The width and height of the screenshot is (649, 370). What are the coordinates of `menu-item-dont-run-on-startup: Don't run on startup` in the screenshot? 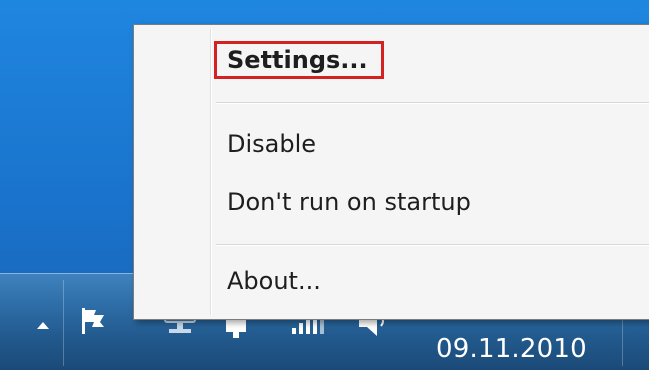 It's located at (349, 202).